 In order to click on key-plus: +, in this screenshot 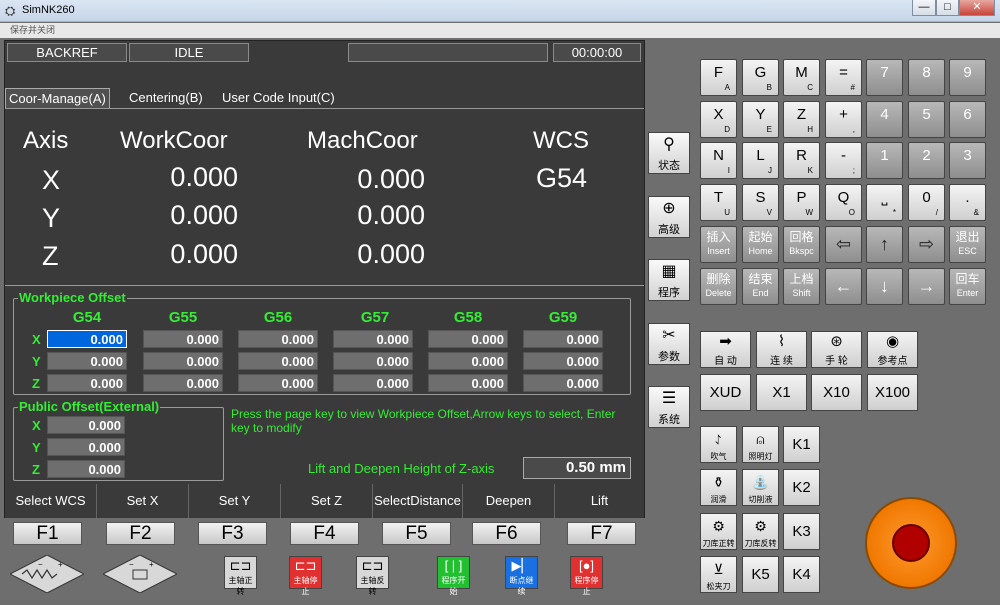, I will do `click(843, 119)`.